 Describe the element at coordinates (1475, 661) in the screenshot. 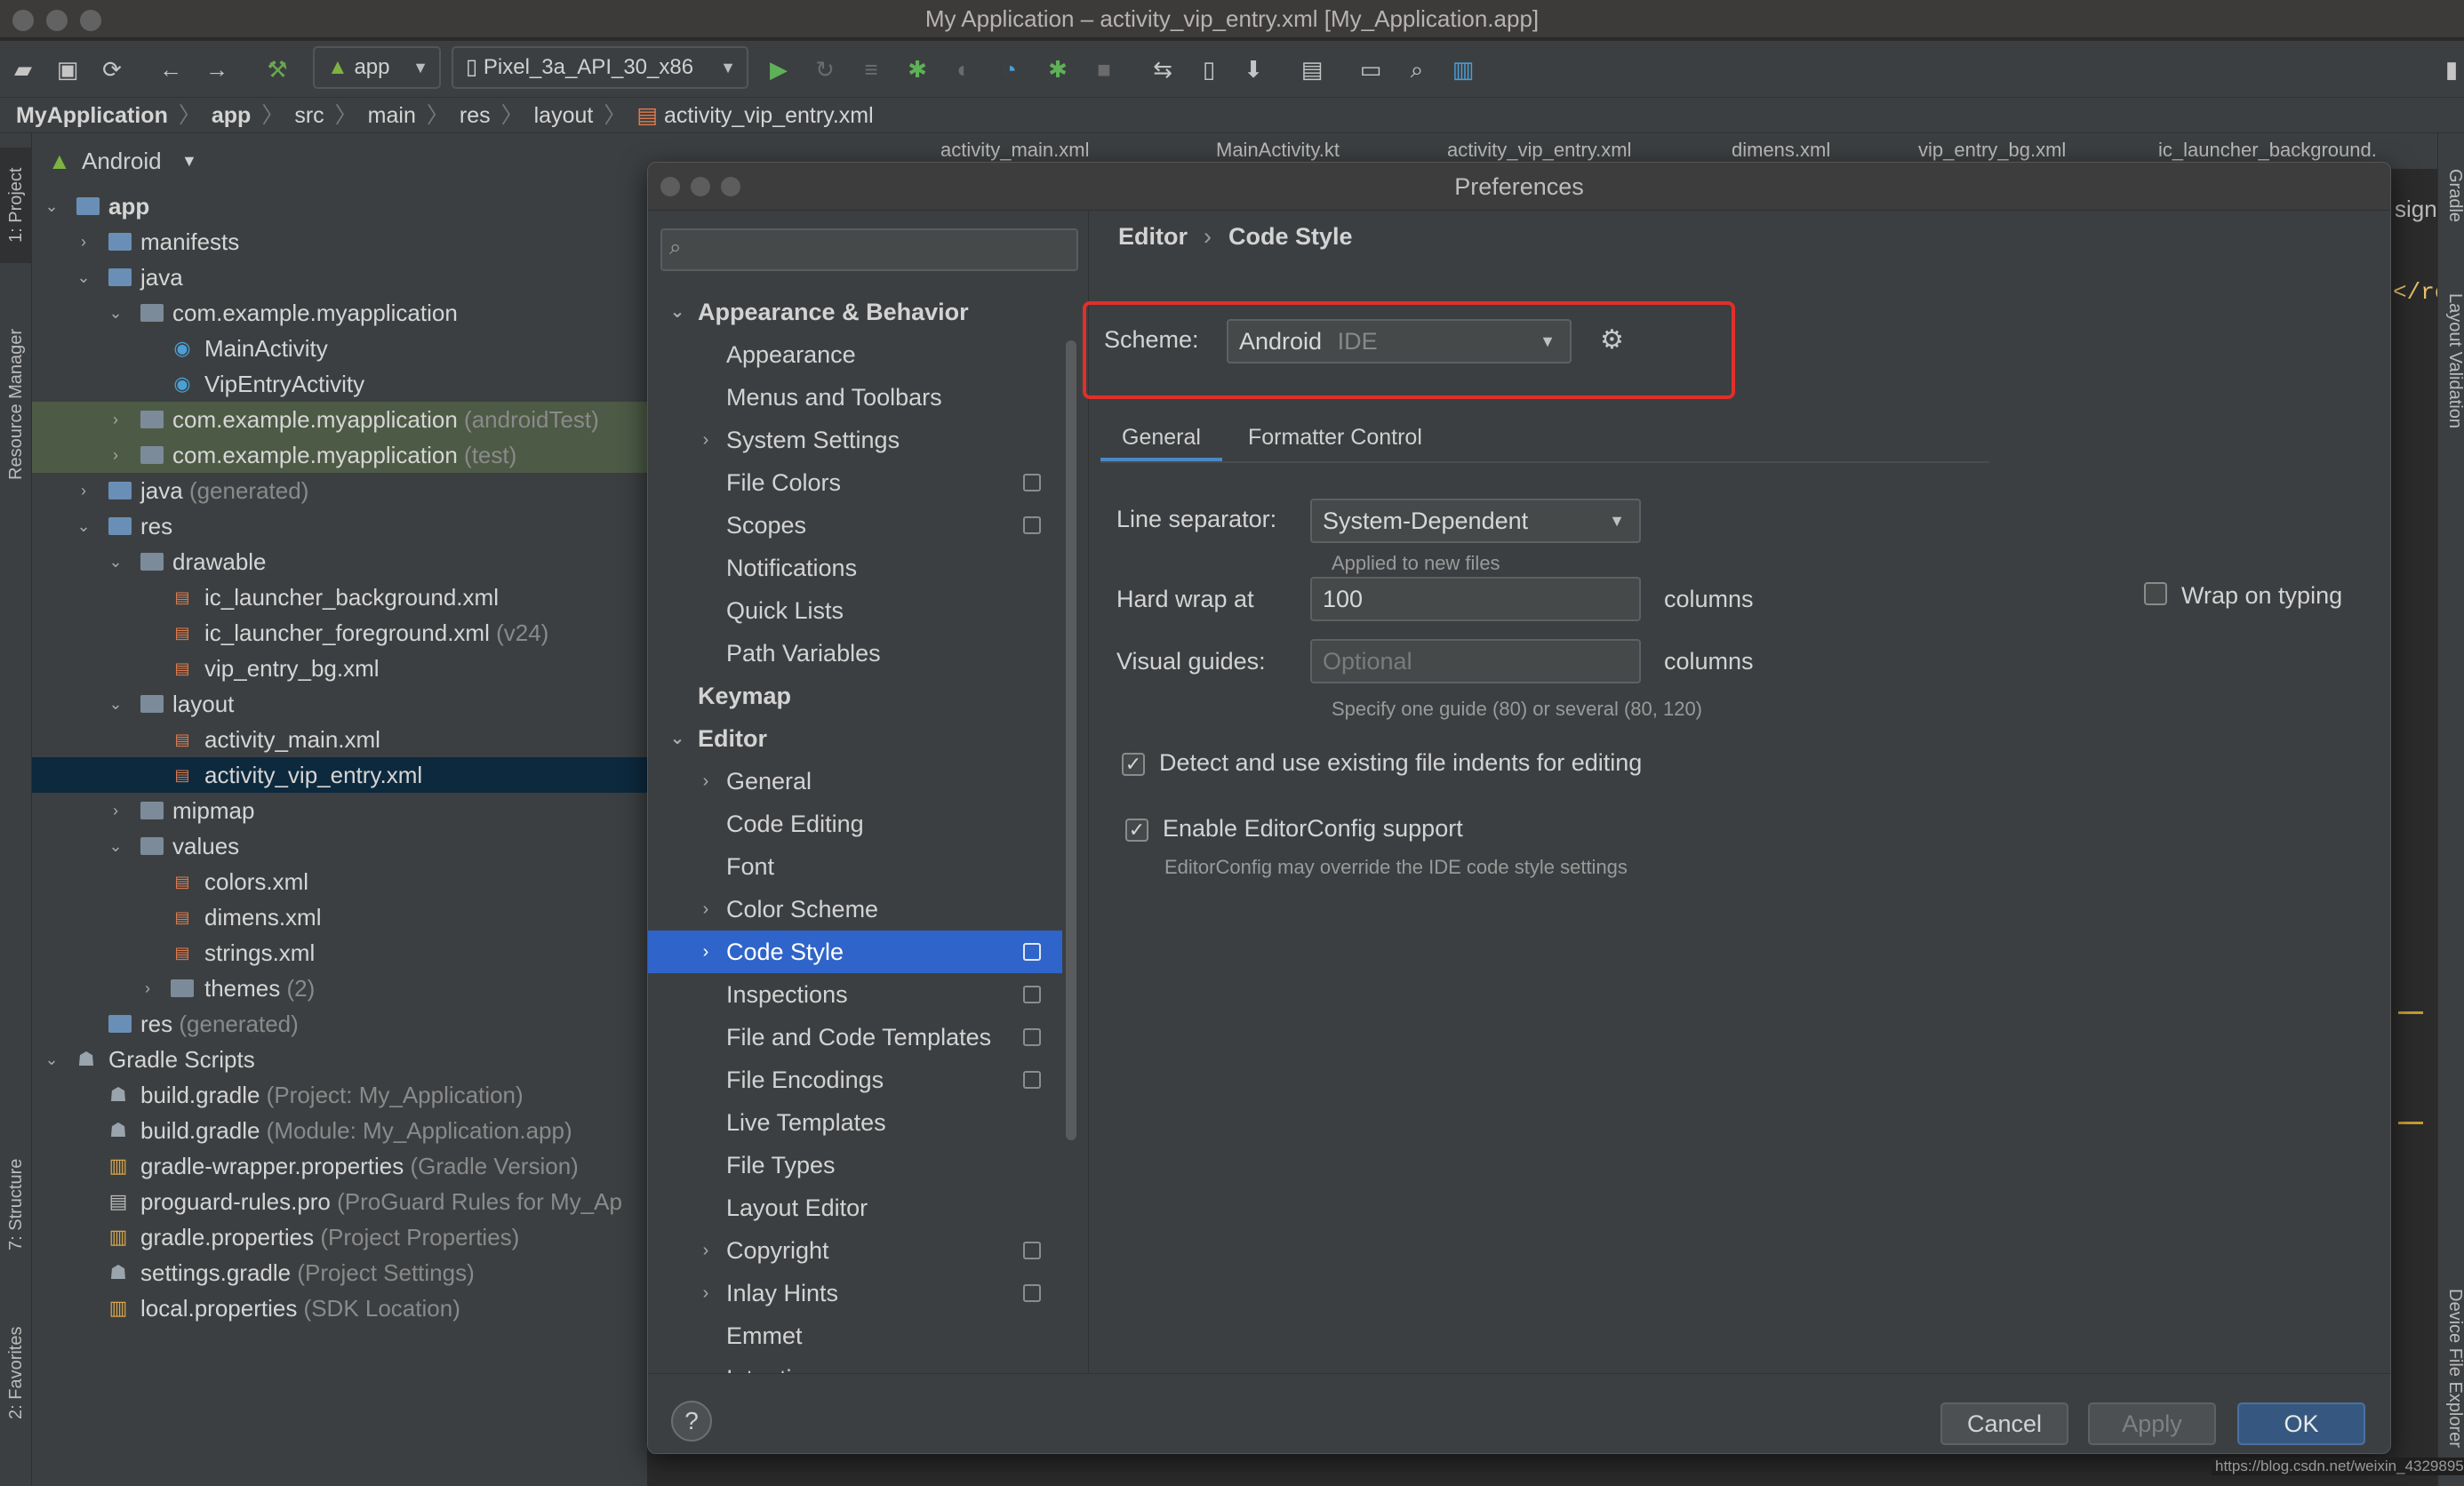

I see `visual-guides-input: Optional` at that location.